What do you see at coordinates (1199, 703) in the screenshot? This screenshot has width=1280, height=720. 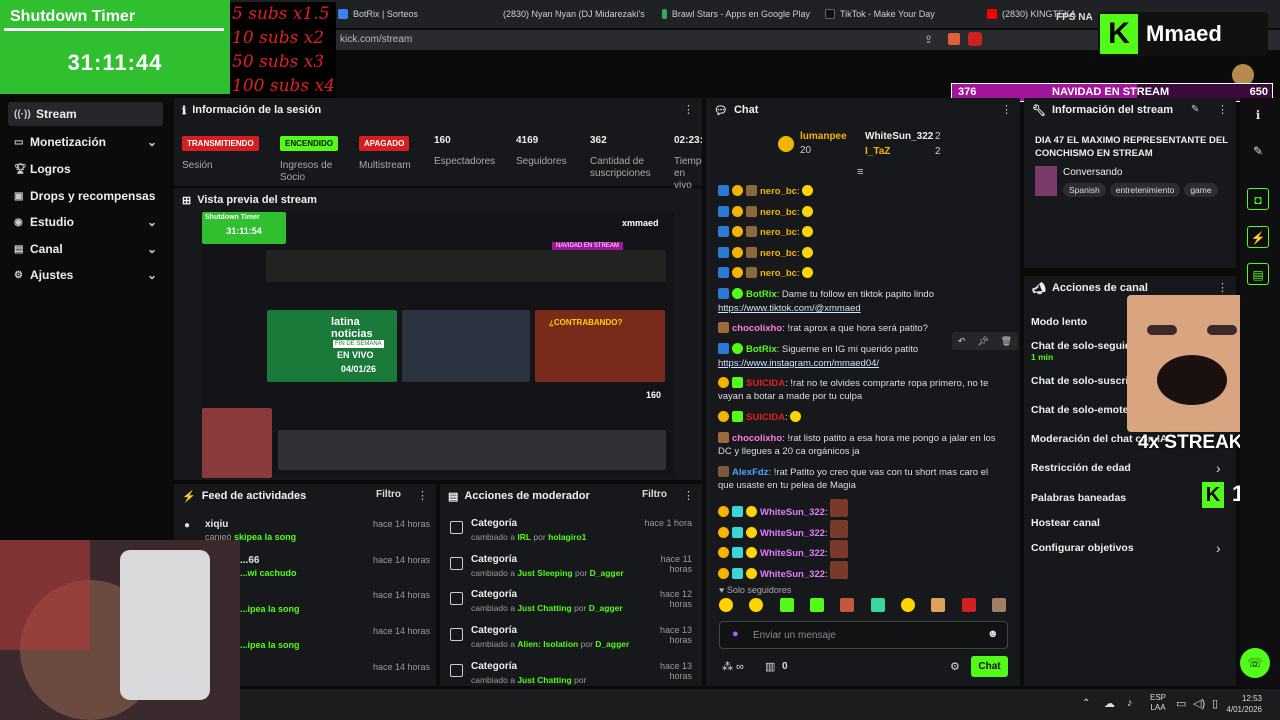 I see `volume-icon: ◁)` at bounding box center [1199, 703].